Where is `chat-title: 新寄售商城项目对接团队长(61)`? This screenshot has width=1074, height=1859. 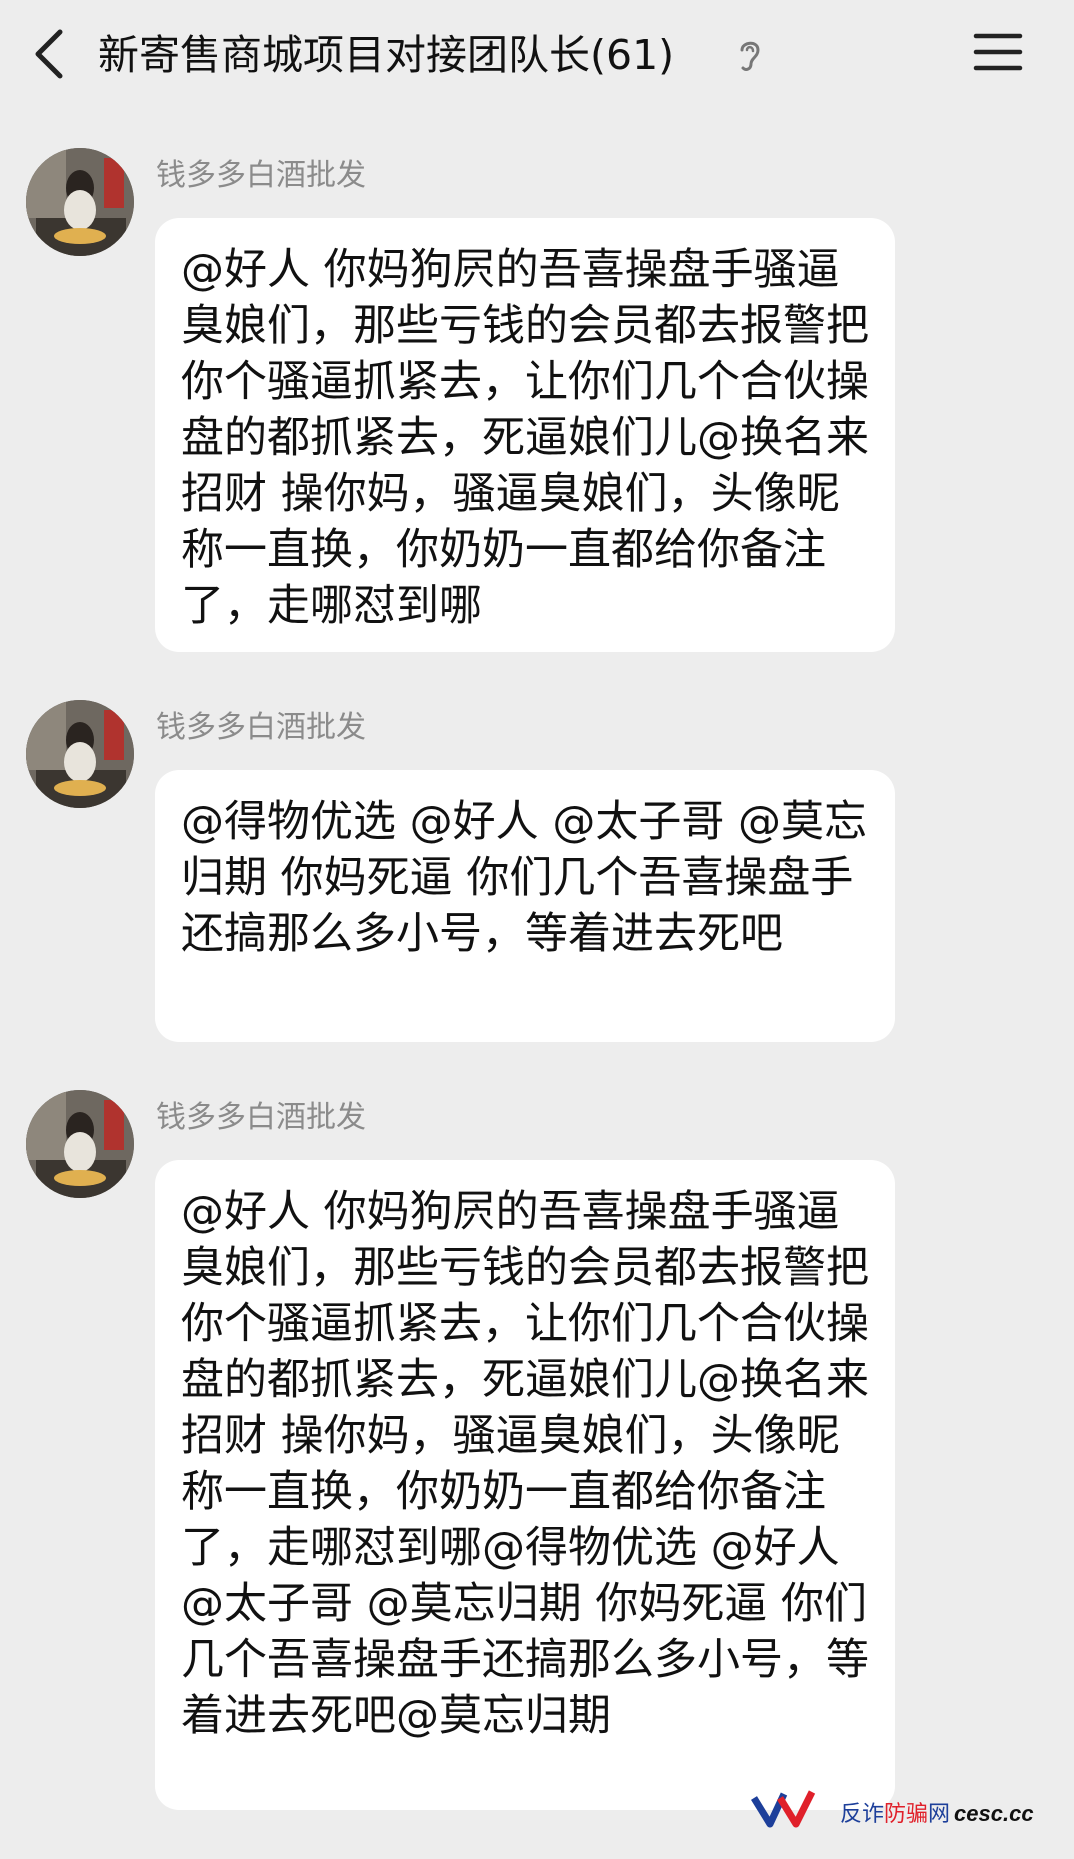 chat-title: 新寄售商城项目对接团队长(61) is located at coordinates (386, 55).